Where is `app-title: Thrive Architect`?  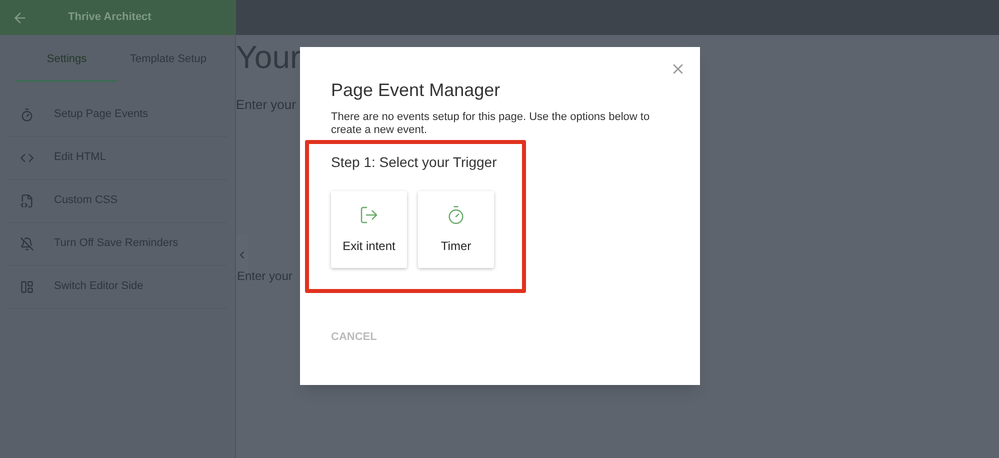 app-title: Thrive Architect is located at coordinates (110, 18).